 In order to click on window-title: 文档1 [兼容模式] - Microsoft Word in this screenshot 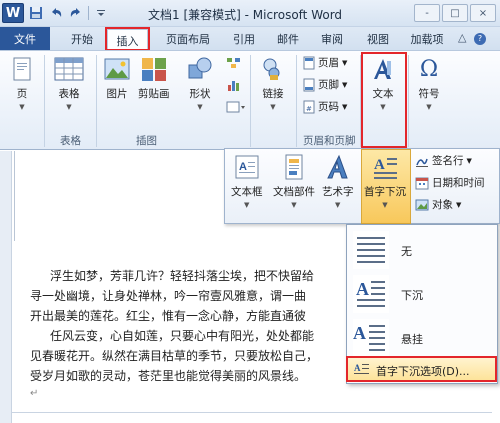, I will do `click(245, 15)`.